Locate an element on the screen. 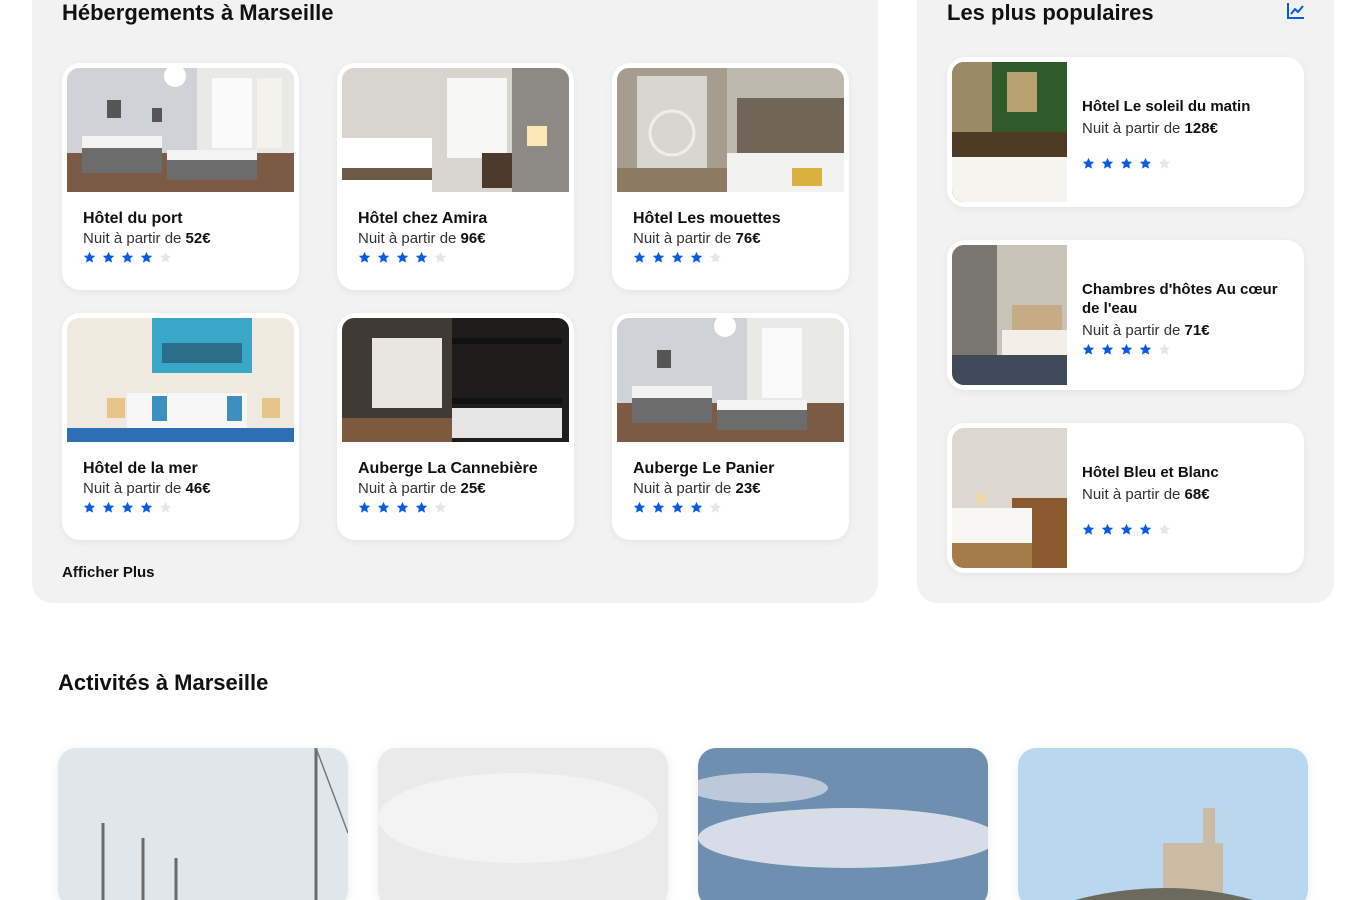 The image size is (1366, 900). hotel-price: Nuit à partir de 96€ is located at coordinates (422, 238).